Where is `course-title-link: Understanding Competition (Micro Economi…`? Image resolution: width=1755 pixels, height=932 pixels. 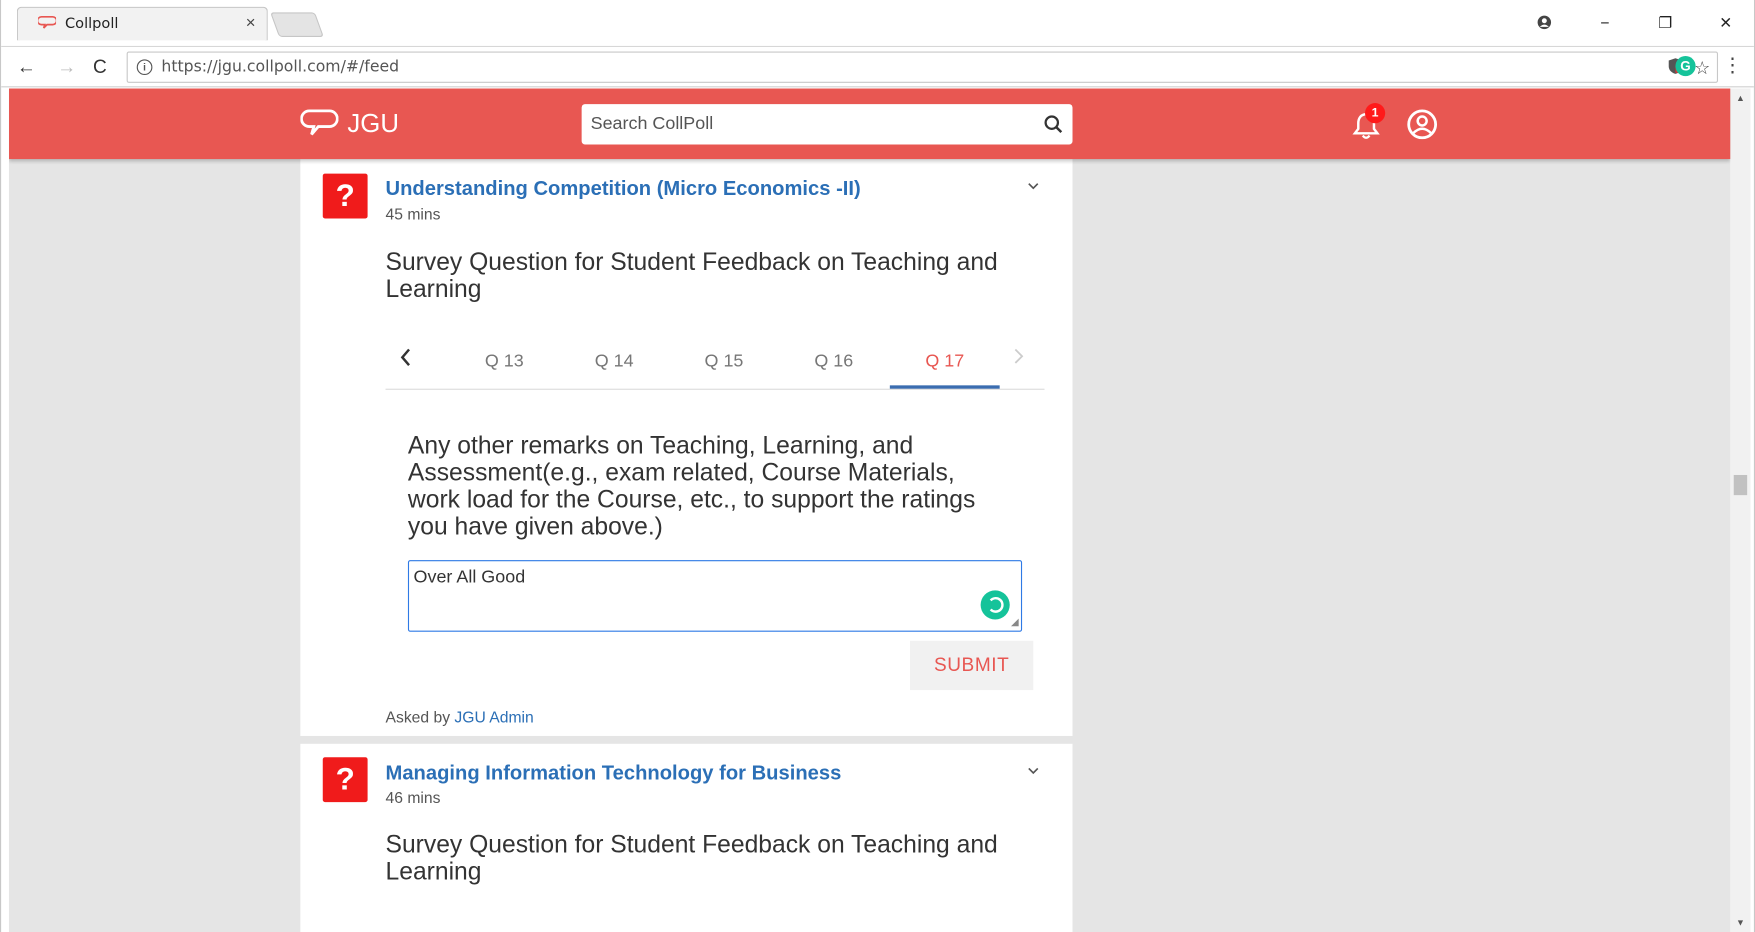
course-title-link: Understanding Competition (Micro Economi… is located at coordinates (623, 189).